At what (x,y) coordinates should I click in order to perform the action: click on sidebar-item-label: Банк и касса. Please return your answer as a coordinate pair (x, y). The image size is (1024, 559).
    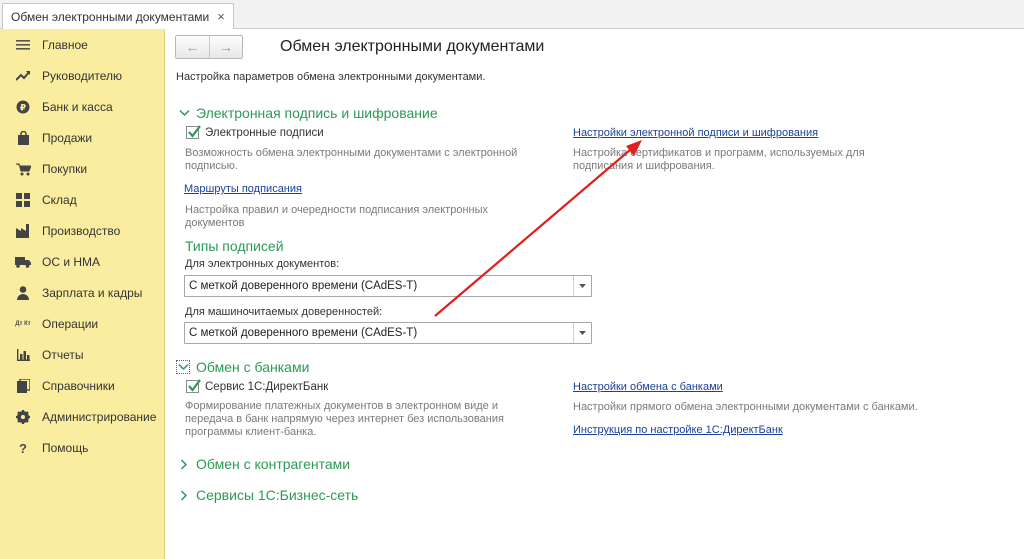
    Looking at the image, I should click on (77, 107).